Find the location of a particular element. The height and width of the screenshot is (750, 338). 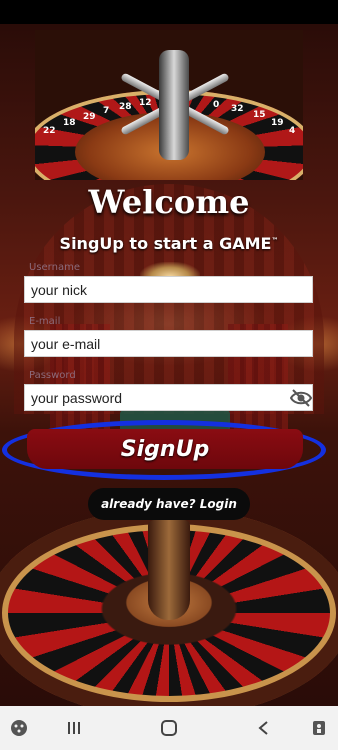

wheel-number: 22 is located at coordinates (49, 131).